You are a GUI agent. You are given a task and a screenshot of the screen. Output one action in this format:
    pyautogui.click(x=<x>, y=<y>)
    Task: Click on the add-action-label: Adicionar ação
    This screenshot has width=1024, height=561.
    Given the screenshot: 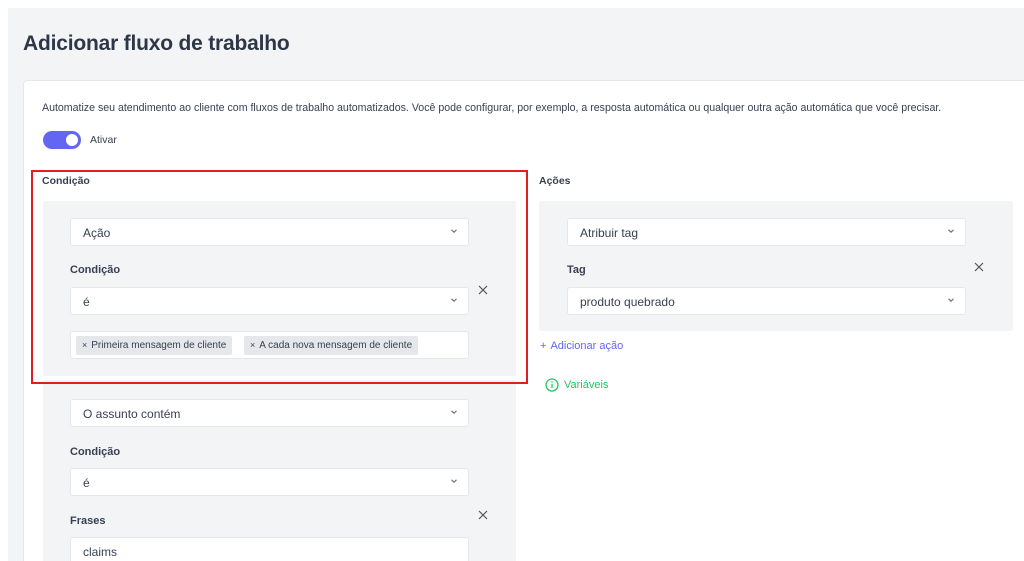 What is the action you would take?
    pyautogui.click(x=587, y=346)
    